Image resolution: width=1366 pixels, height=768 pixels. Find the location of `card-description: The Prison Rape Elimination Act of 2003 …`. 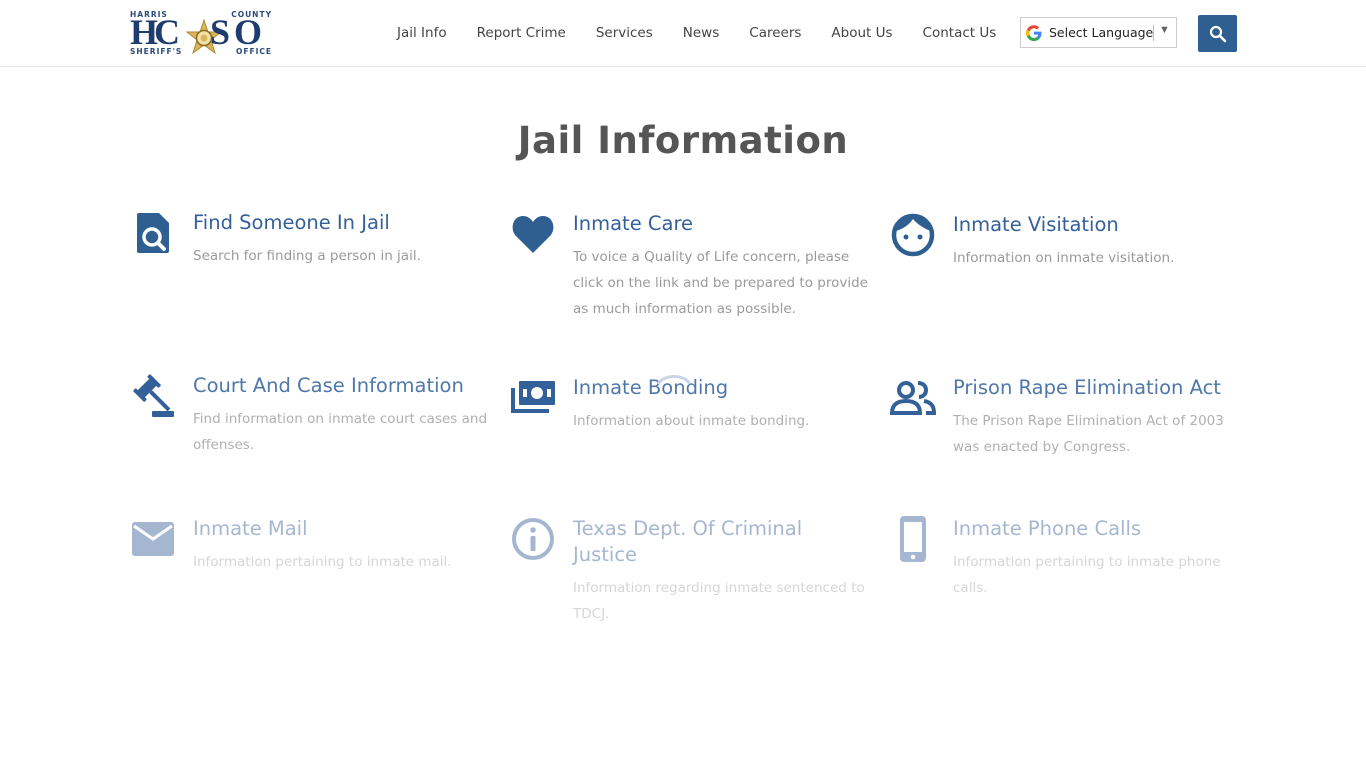

card-description: The Prison Rape Elimination Act of 2003 … is located at coordinates (1088, 434).